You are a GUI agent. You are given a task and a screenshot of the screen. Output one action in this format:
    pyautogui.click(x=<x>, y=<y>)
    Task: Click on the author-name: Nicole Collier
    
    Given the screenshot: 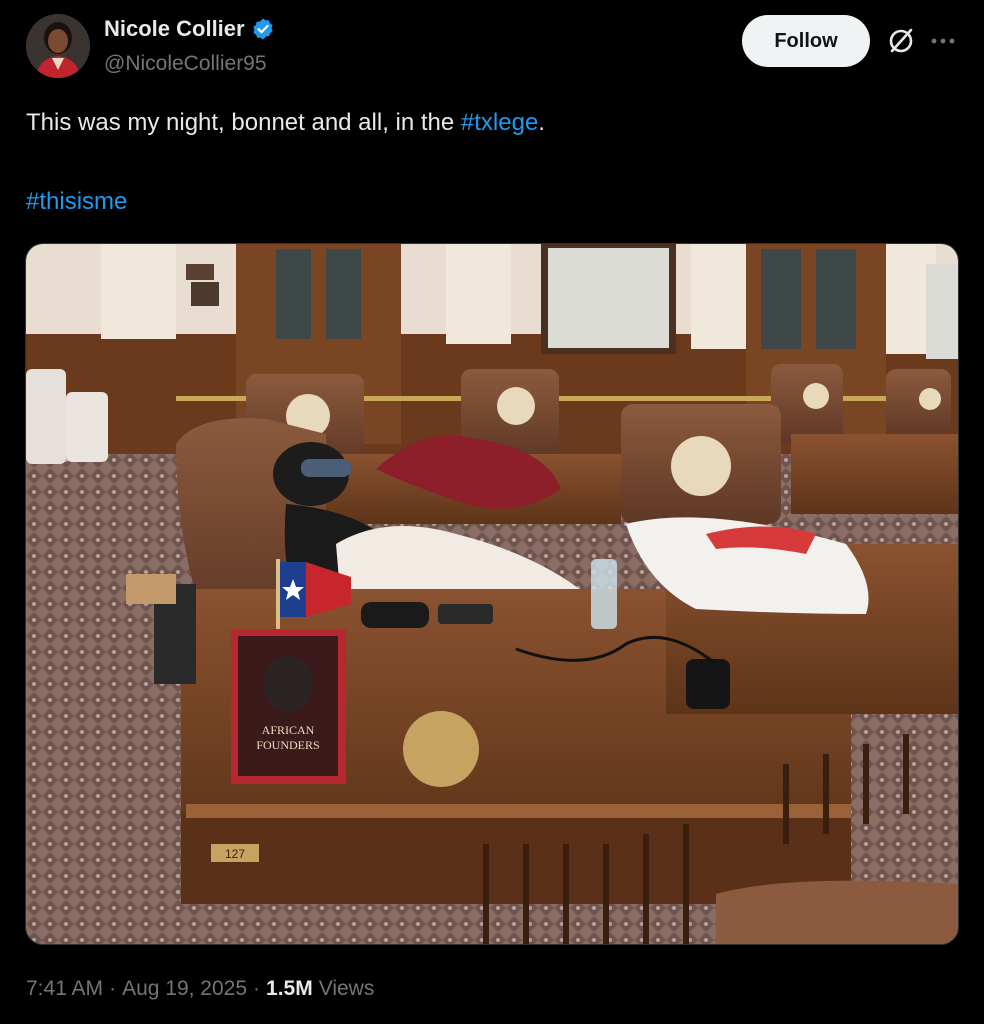 What is the action you would take?
    pyautogui.click(x=174, y=29)
    